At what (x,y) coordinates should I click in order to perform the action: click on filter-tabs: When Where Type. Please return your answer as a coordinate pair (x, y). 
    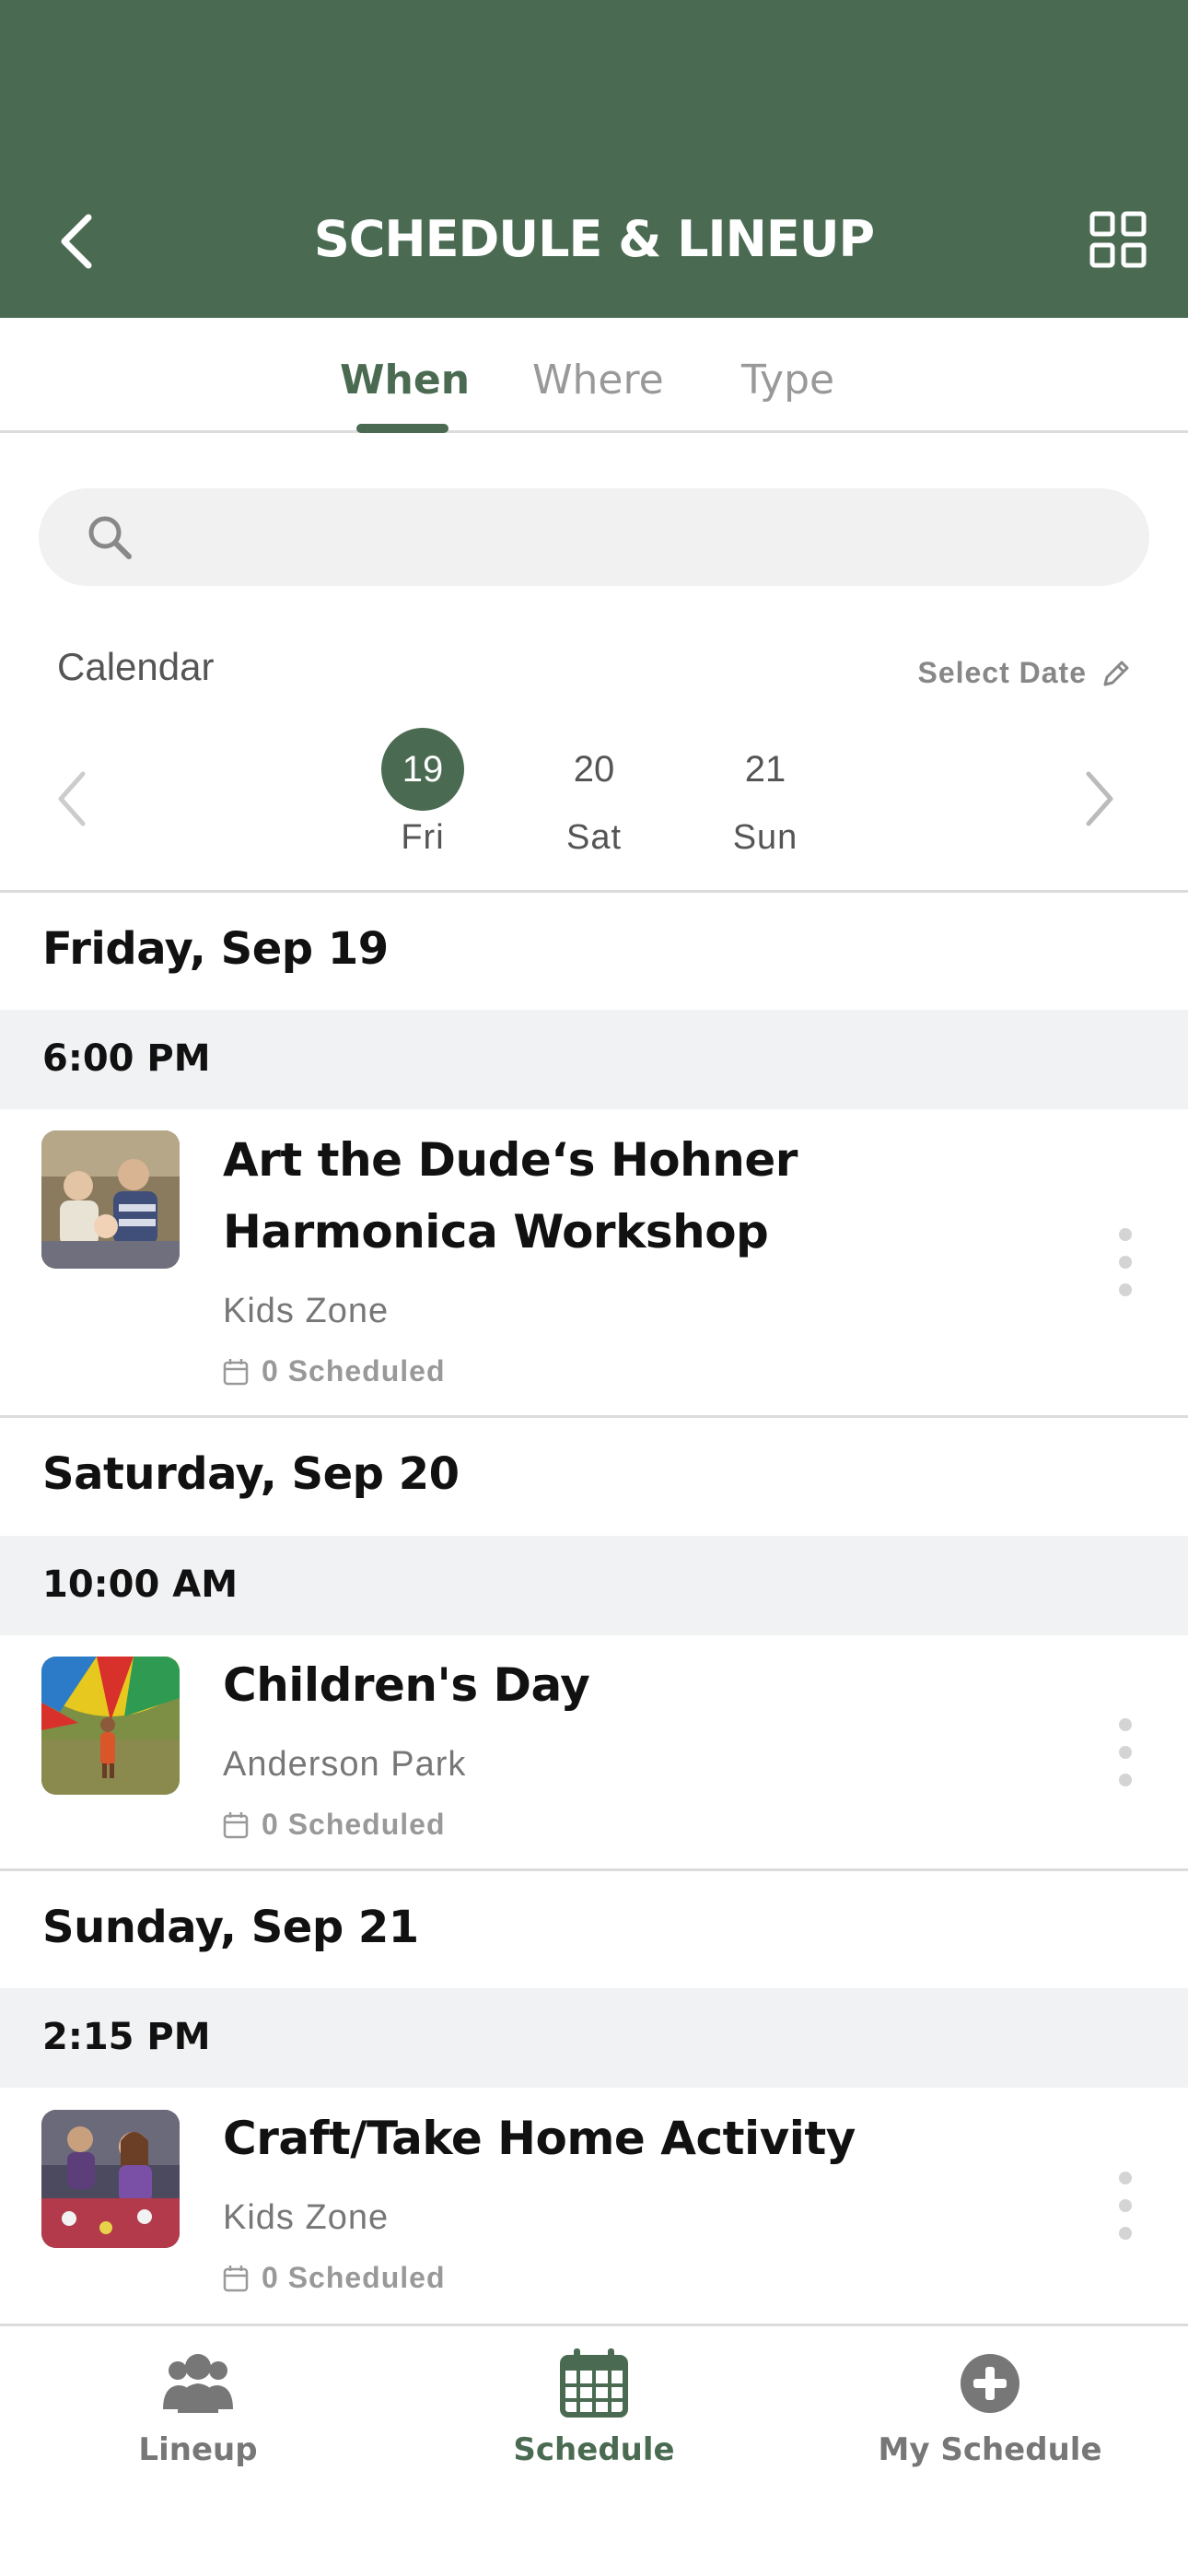
    Looking at the image, I should click on (594, 375).